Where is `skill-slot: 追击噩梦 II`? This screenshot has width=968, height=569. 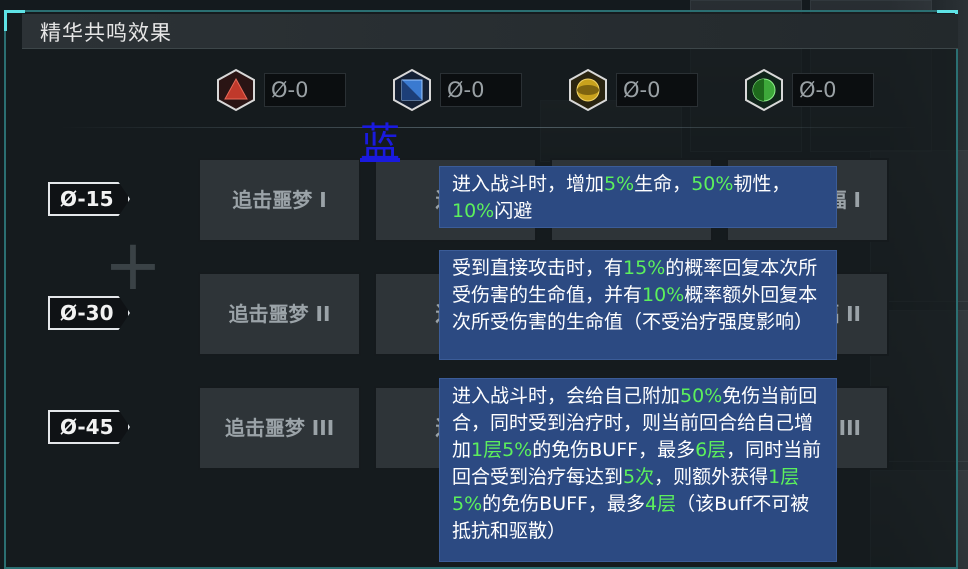 skill-slot: 追击噩梦 II is located at coordinates (279, 314).